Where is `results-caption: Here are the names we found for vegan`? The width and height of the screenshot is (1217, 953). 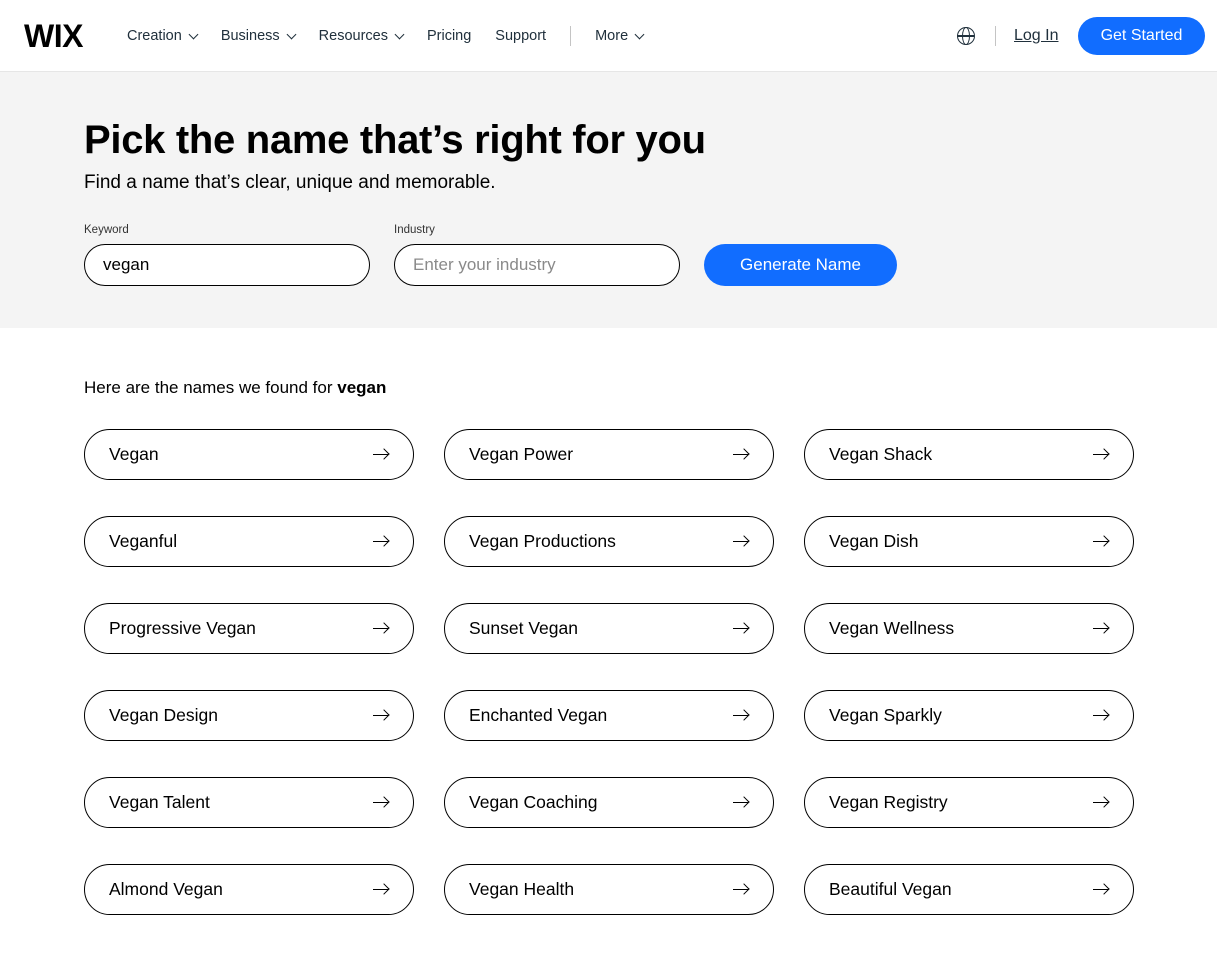
results-caption: Here are the names we found for vegan is located at coordinates (235, 388).